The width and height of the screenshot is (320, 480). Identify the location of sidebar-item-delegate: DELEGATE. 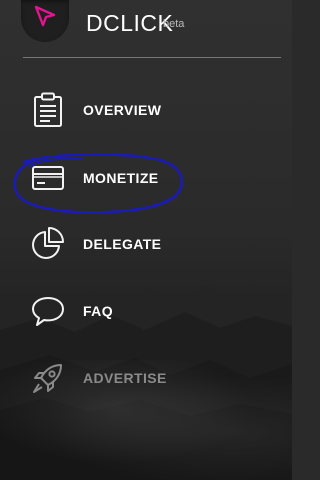
(148, 244).